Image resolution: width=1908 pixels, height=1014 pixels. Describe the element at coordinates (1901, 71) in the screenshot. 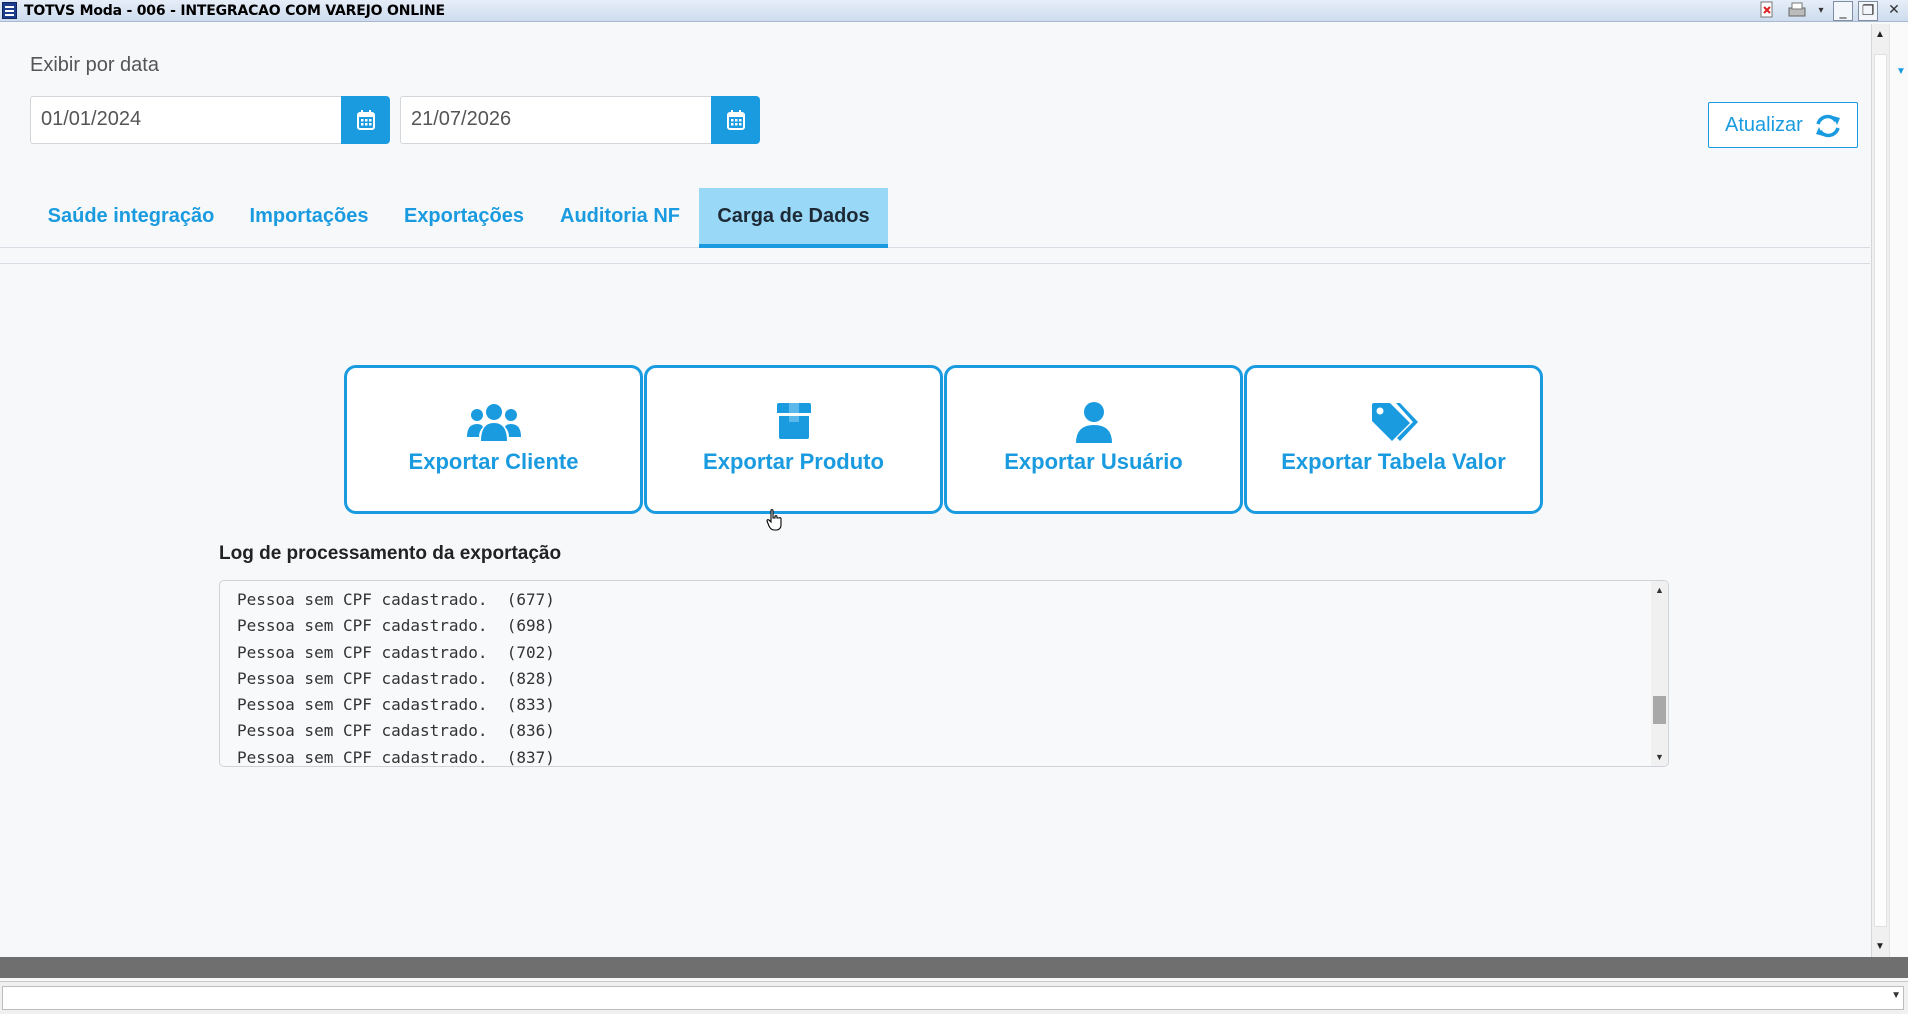

I see `side-caret-icon: ▼` at that location.